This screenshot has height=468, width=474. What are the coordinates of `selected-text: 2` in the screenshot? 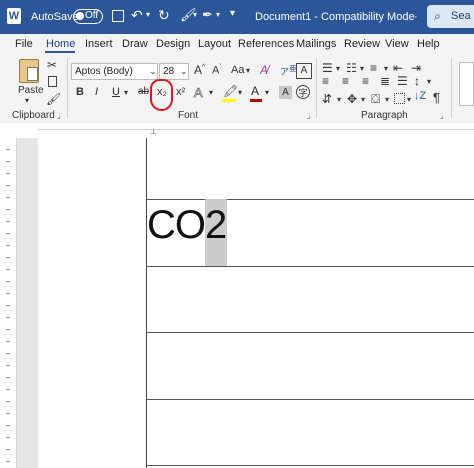 It's located at (216, 225).